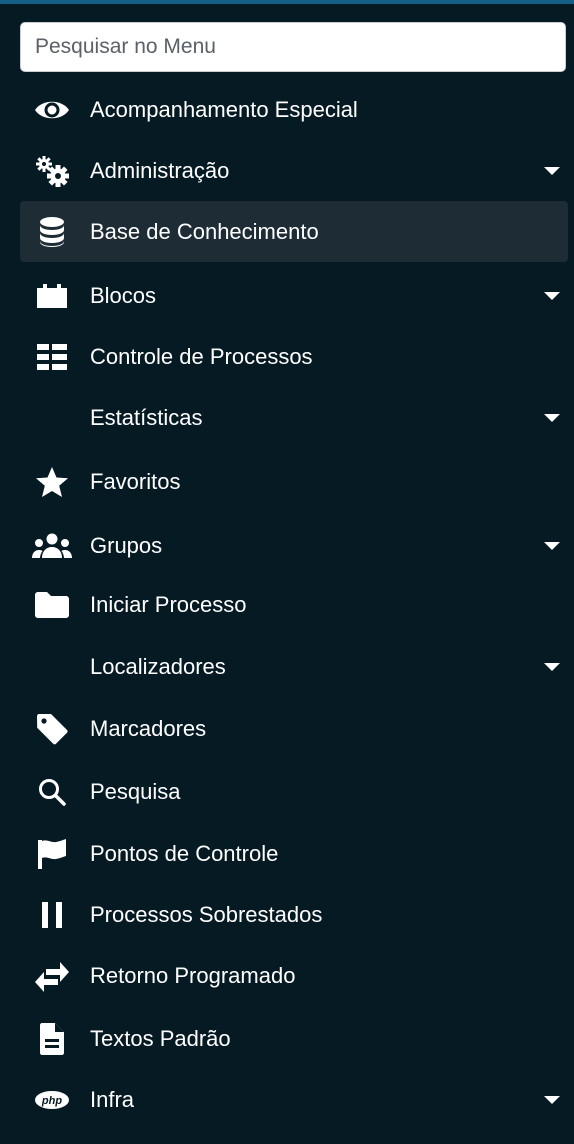  I want to click on menu-item-label: Grupos, so click(126, 545).